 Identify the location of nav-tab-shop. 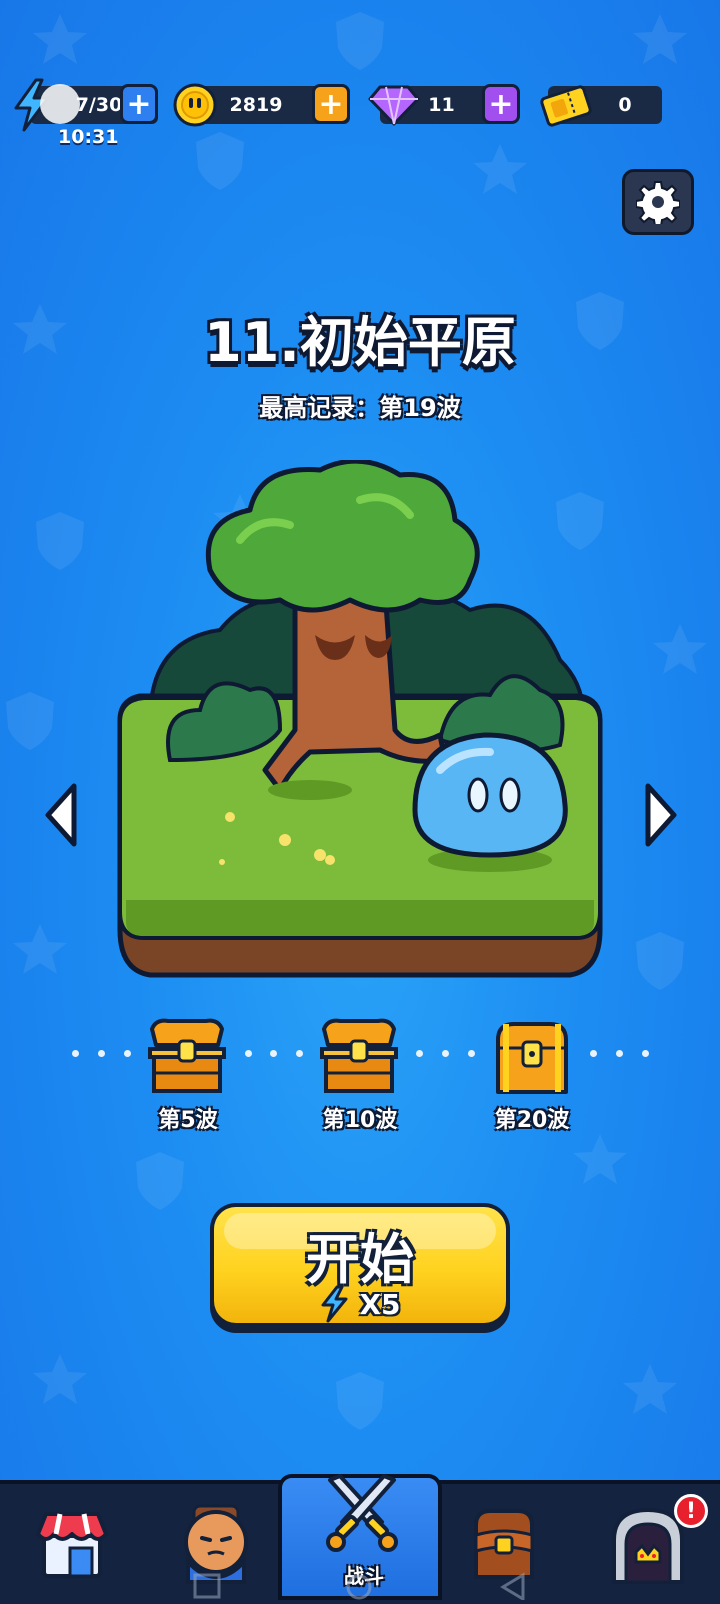
(72, 1544).